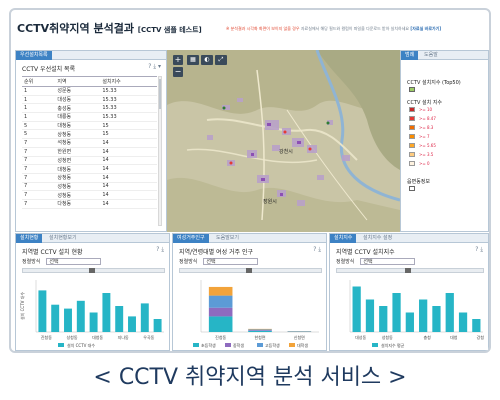 Image resolution: width=500 pixels, height=400 pixels. Describe the element at coordinates (128, 108) in the screenshot. I see `table-cell: 15.33` at that location.